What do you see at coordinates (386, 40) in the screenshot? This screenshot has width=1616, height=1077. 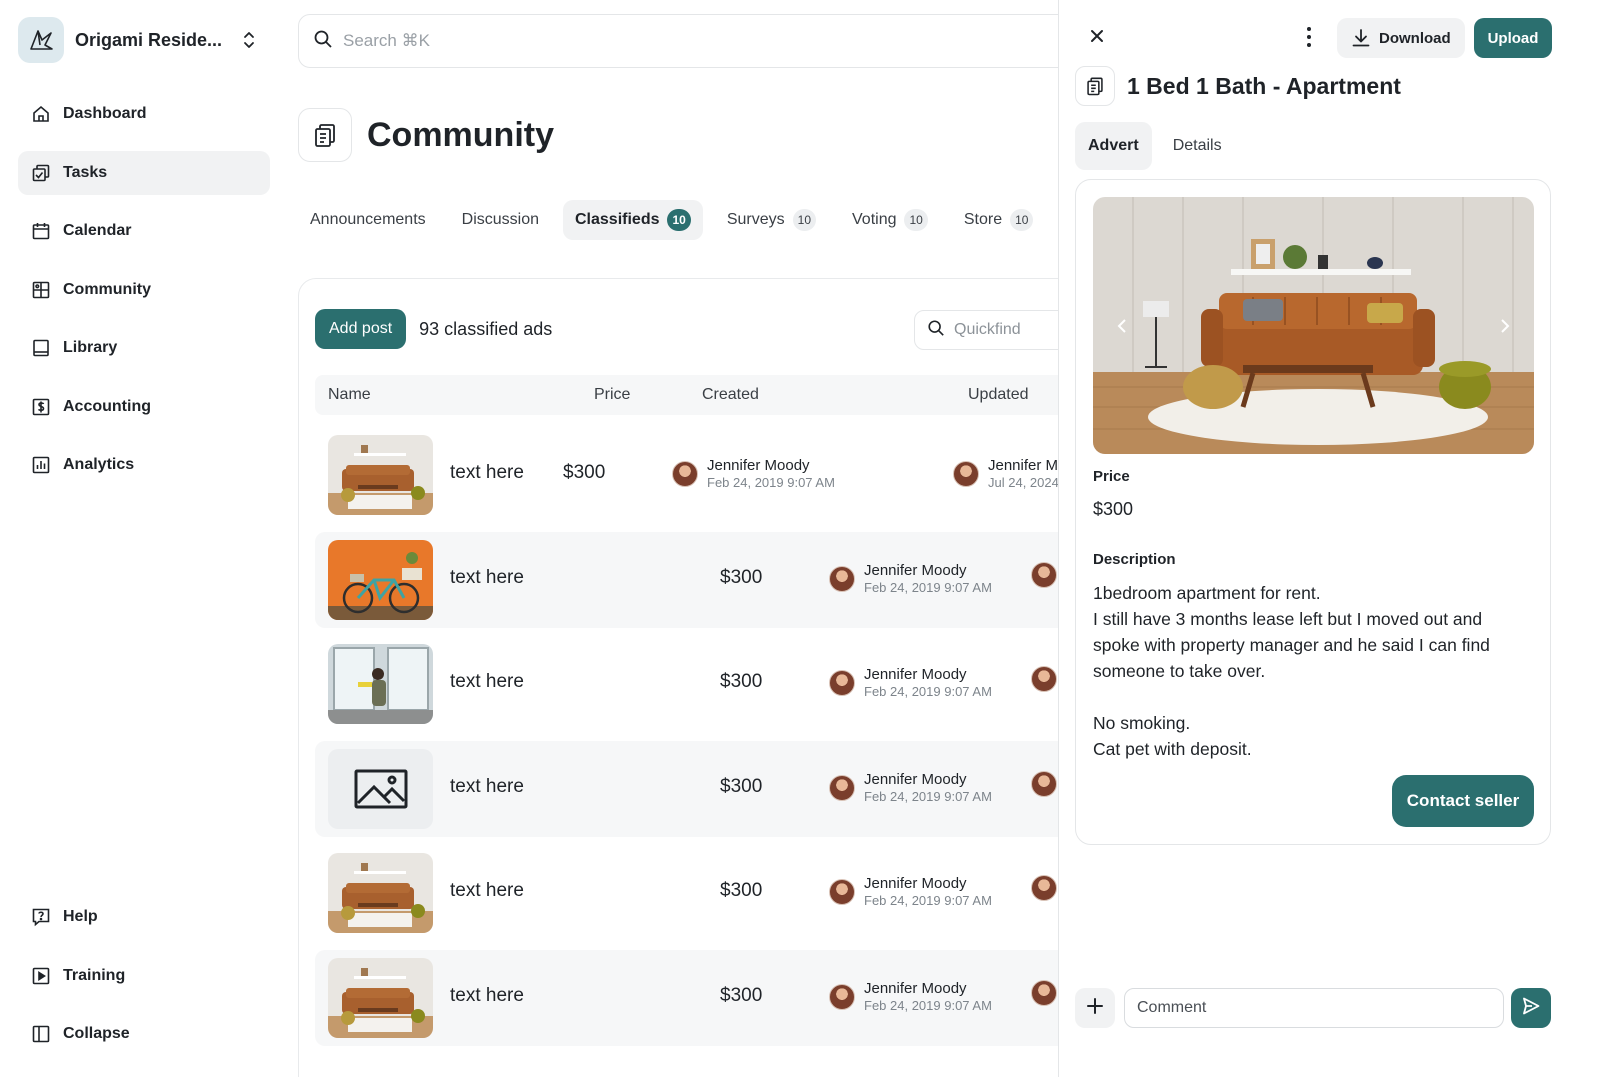 I see `search-placeholder: Search ⌘K` at bounding box center [386, 40].